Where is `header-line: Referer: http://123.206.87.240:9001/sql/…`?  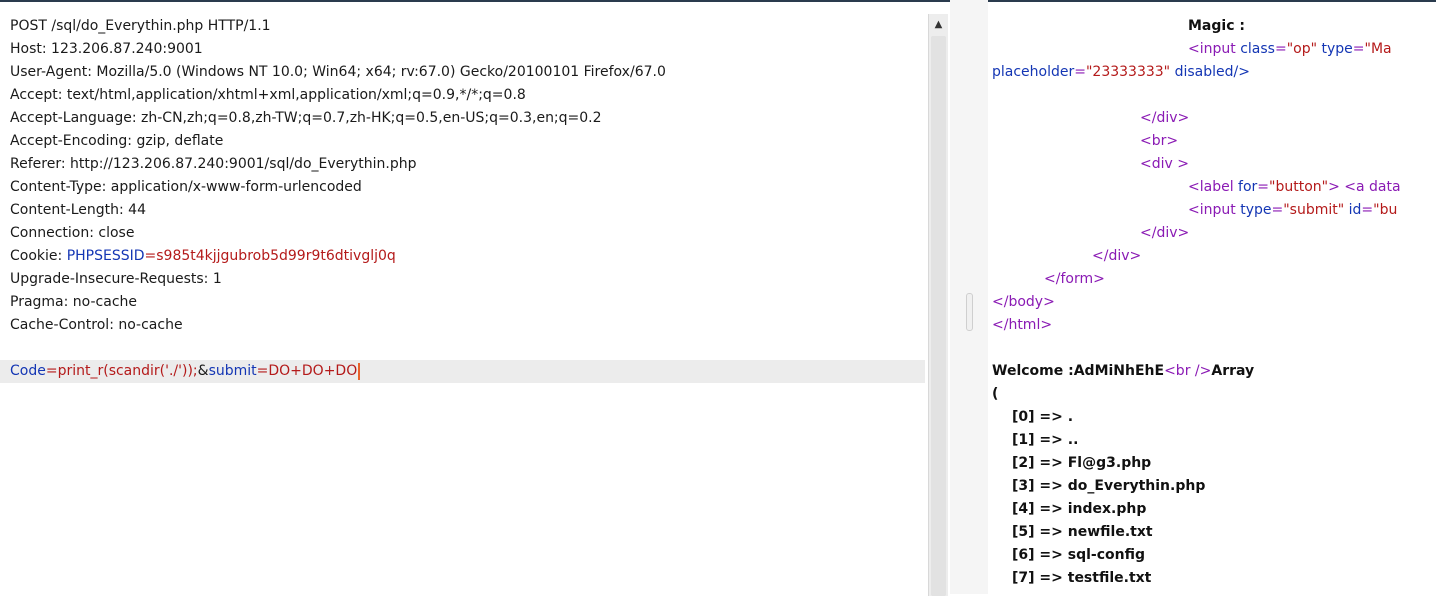 header-line: Referer: http://123.206.87.240:9001/sql/… is located at coordinates (213, 164).